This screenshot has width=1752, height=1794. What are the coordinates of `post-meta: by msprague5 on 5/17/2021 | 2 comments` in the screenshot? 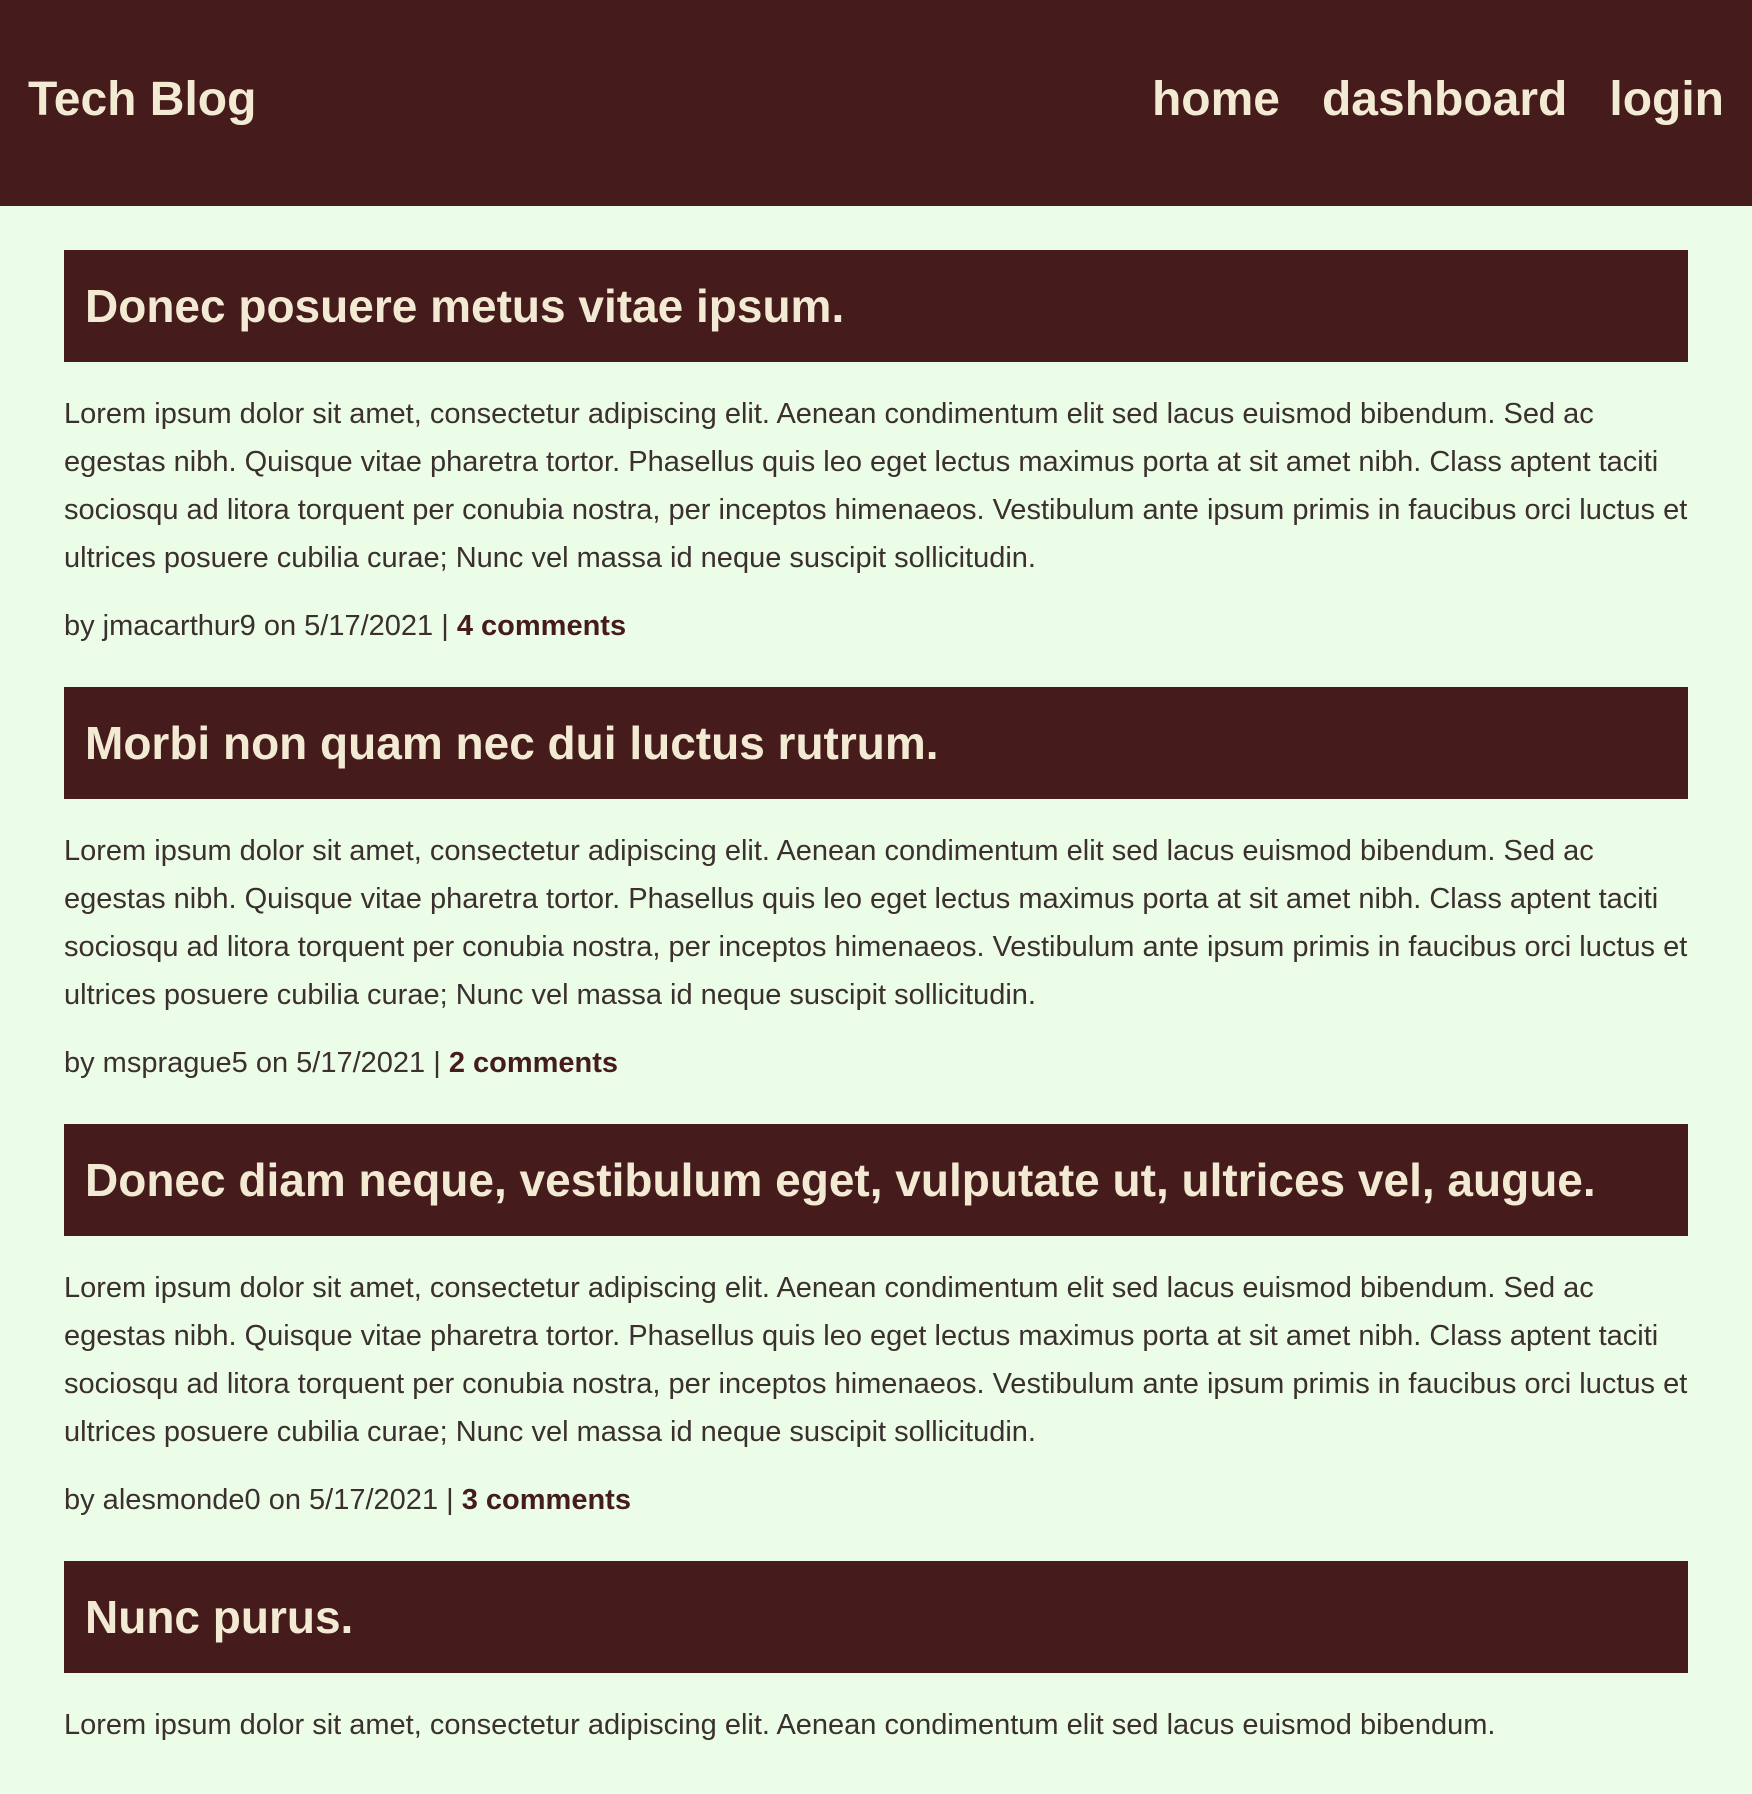 It's located at (876, 1063).